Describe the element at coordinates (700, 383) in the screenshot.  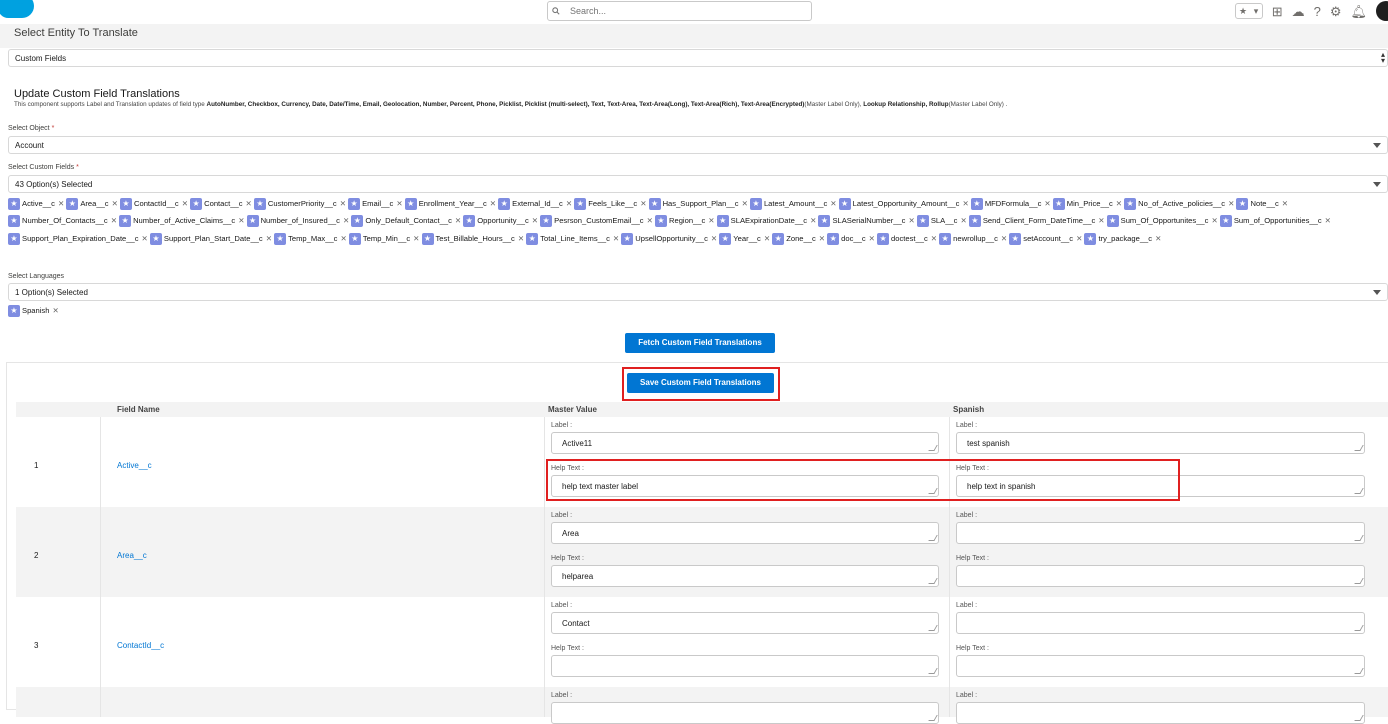
I see `save-translations-button: Save Custom Field Translations` at that location.